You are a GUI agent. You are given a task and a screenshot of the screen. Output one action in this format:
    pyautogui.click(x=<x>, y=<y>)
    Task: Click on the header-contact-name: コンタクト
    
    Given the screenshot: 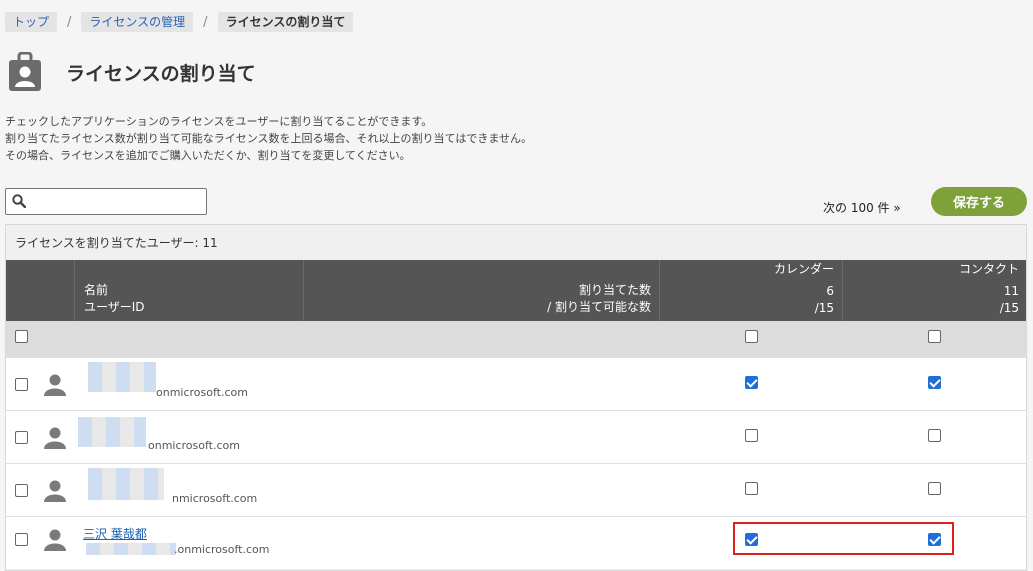 What is the action you would take?
    pyautogui.click(x=988, y=269)
    